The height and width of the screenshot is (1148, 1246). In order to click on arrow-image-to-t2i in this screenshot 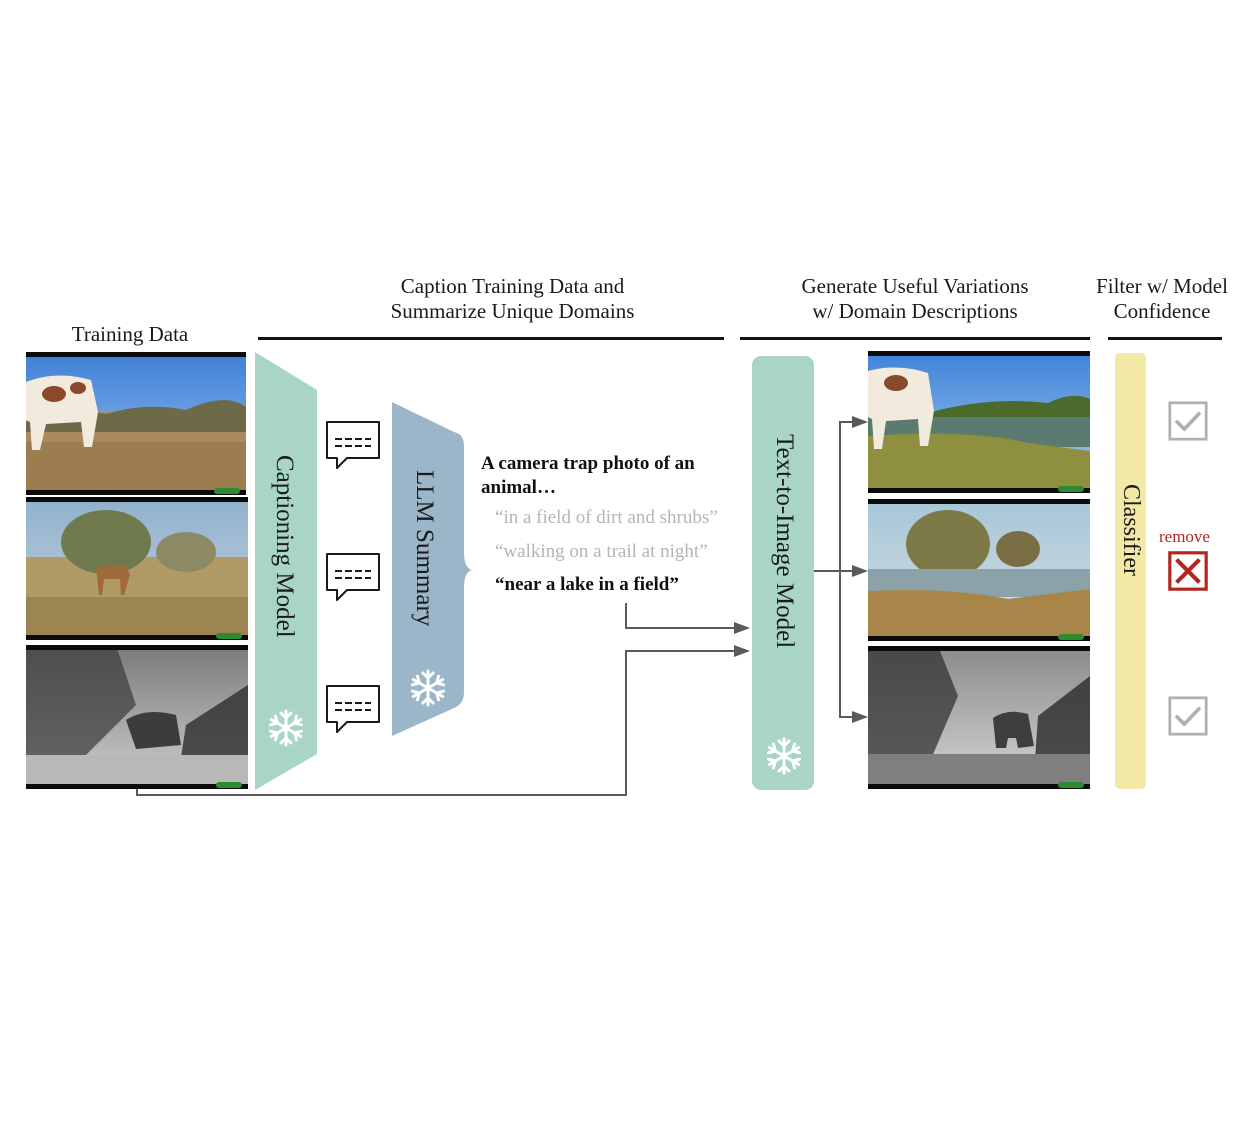, I will do `click(443, 720)`.